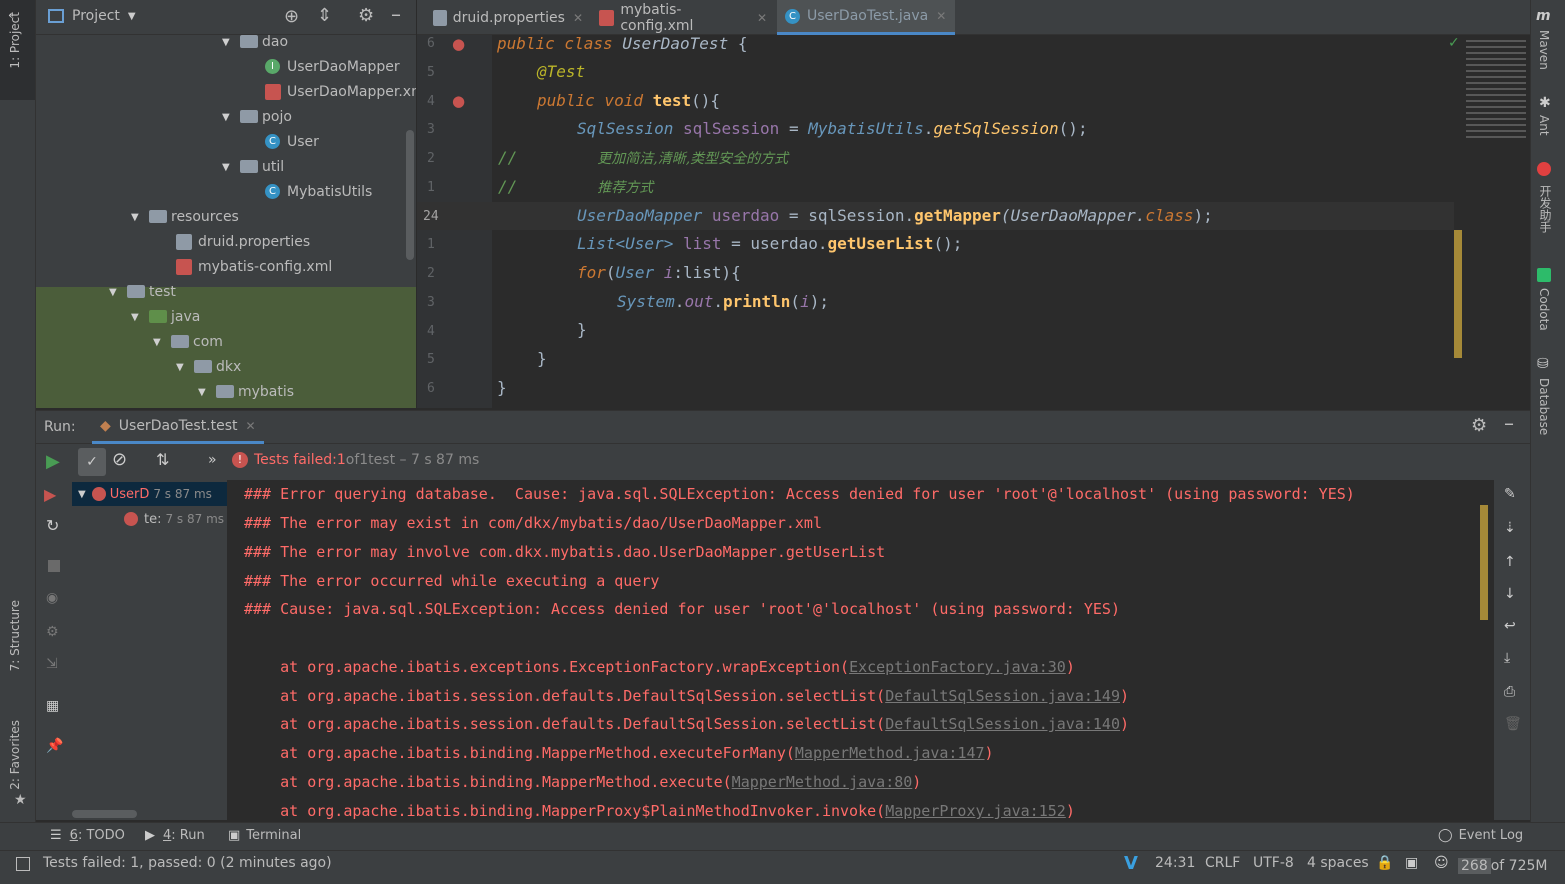 Image resolution: width=1565 pixels, height=884 pixels. Describe the element at coordinates (87, 835) in the screenshot. I see `todo-tool-button: ☰ 6: TODO` at that location.